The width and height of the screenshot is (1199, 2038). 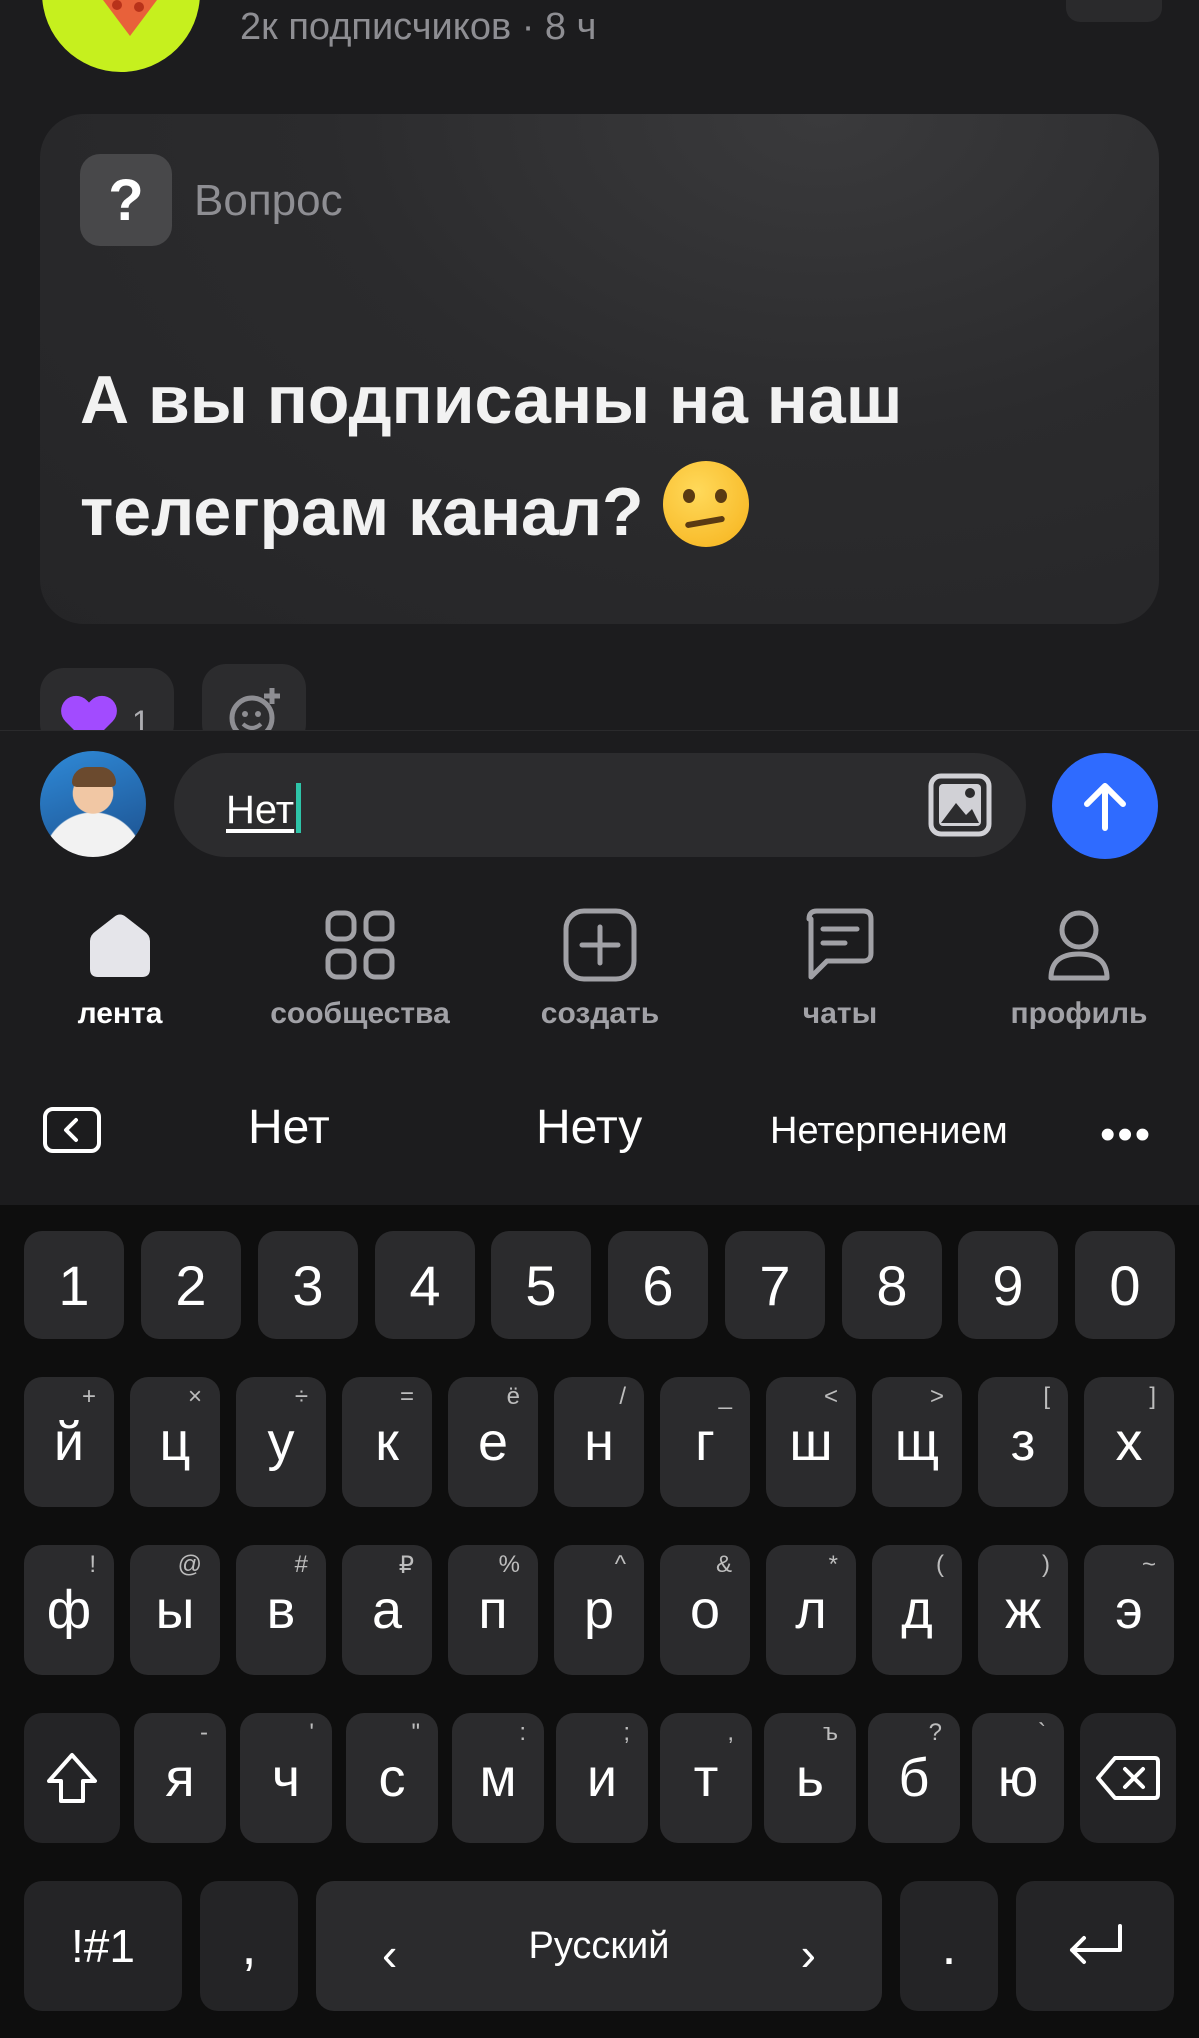 I want to click on nav-communities-label: сообщества, so click(x=360, y=1013).